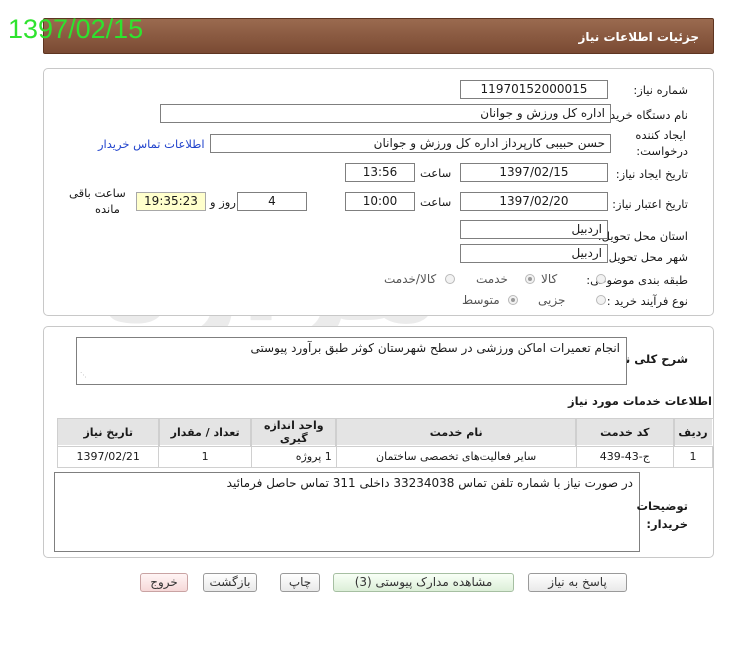 The height and width of the screenshot is (650, 731). What do you see at coordinates (662, 151) in the screenshot?
I see `creator-label-line2: درخواست:` at bounding box center [662, 151].